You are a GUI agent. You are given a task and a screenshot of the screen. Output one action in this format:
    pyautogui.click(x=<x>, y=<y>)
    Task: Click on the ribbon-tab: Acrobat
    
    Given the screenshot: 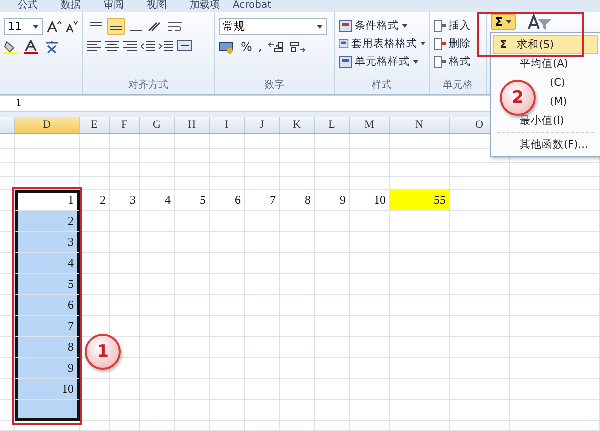 What is the action you would take?
    pyautogui.click(x=254, y=6)
    